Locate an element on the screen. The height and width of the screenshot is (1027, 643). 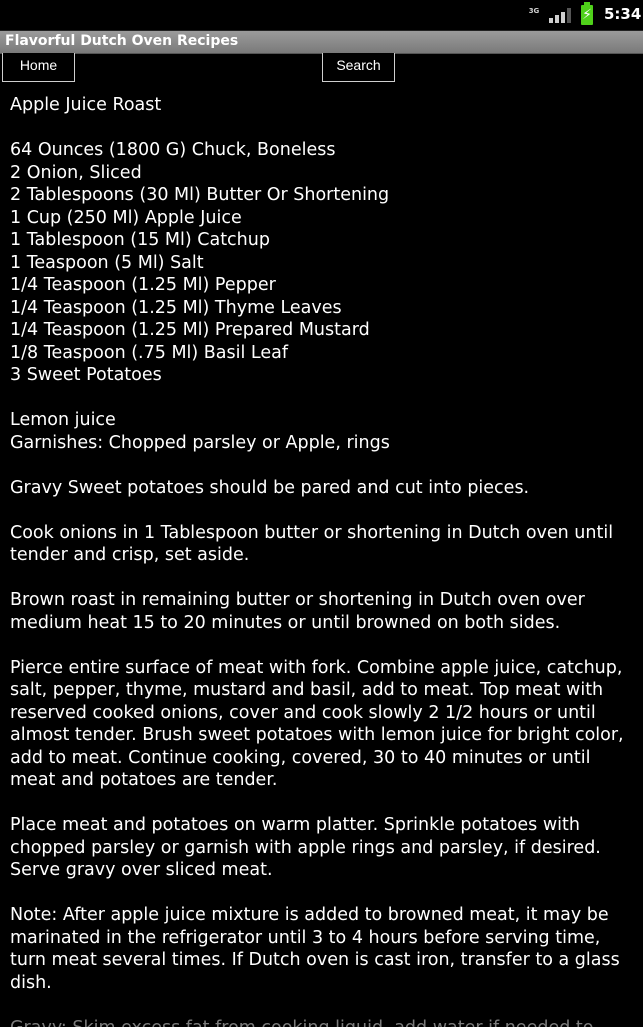
ingredient-item: 1/4 Teaspoon (1.25 Ml) Pepper is located at coordinates (143, 285).